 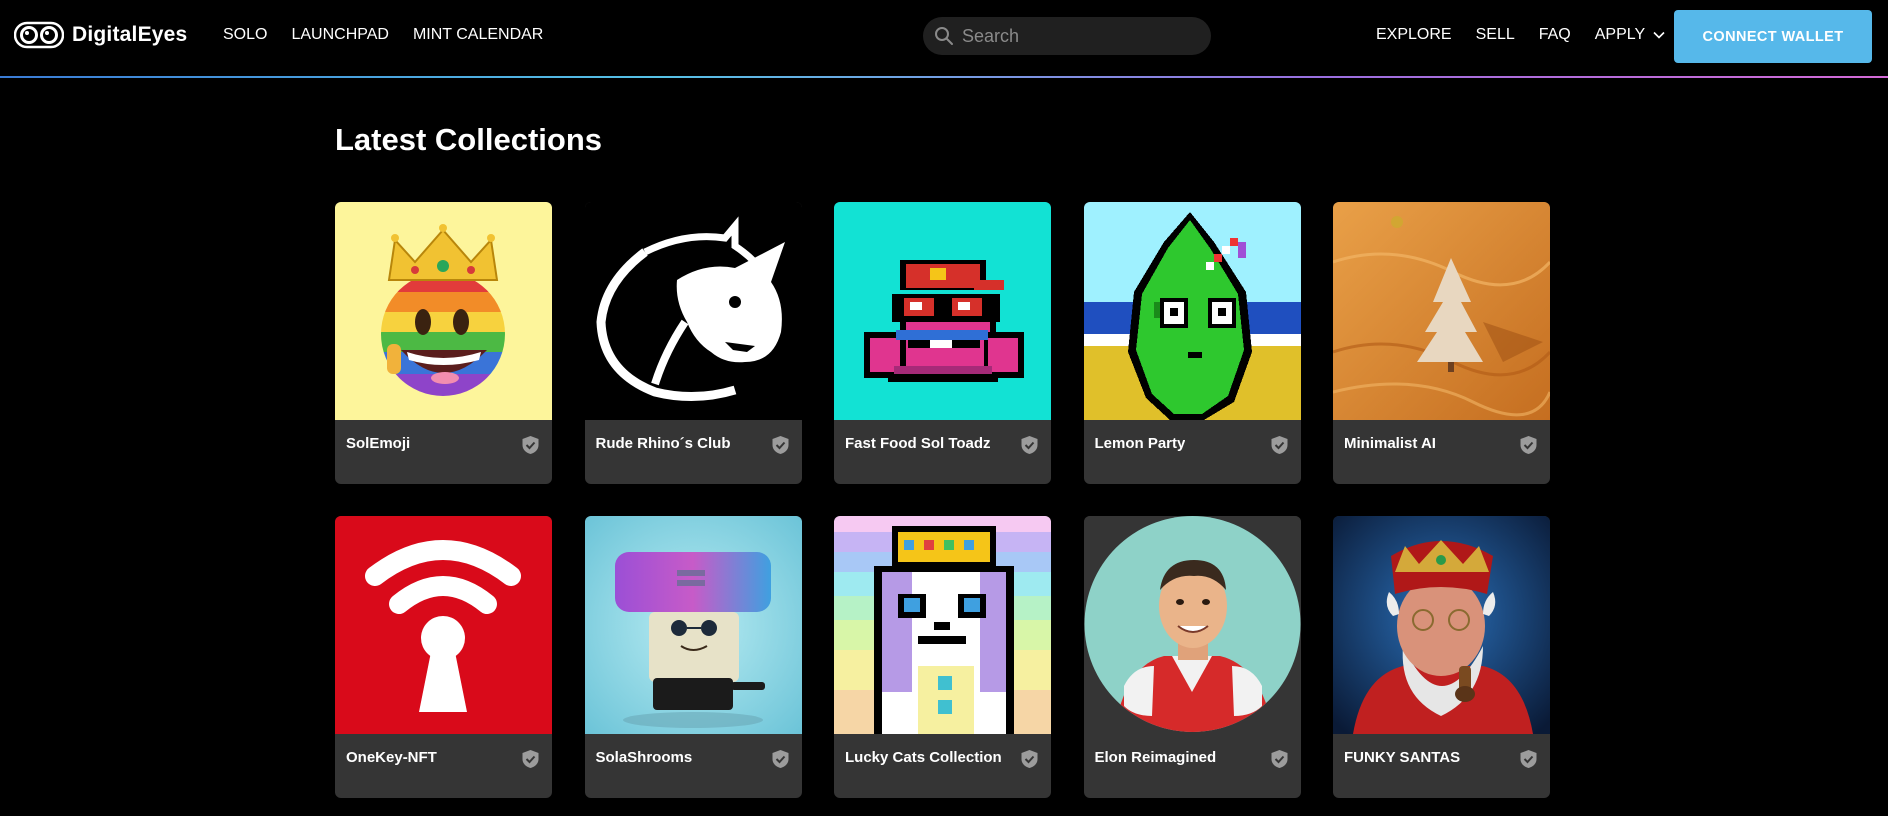 I want to click on connect-wallet-button: CONNECT WALLET, so click(x=1773, y=36).